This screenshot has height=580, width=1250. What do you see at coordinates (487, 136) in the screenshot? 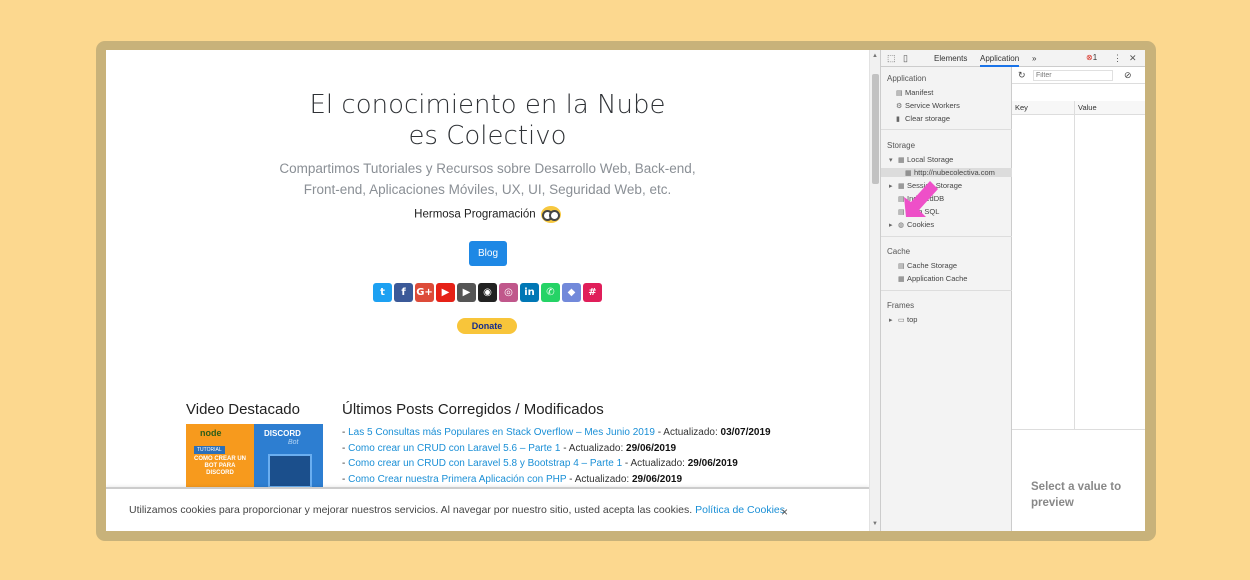
I see `site-title-line2: es Colectivo` at bounding box center [487, 136].